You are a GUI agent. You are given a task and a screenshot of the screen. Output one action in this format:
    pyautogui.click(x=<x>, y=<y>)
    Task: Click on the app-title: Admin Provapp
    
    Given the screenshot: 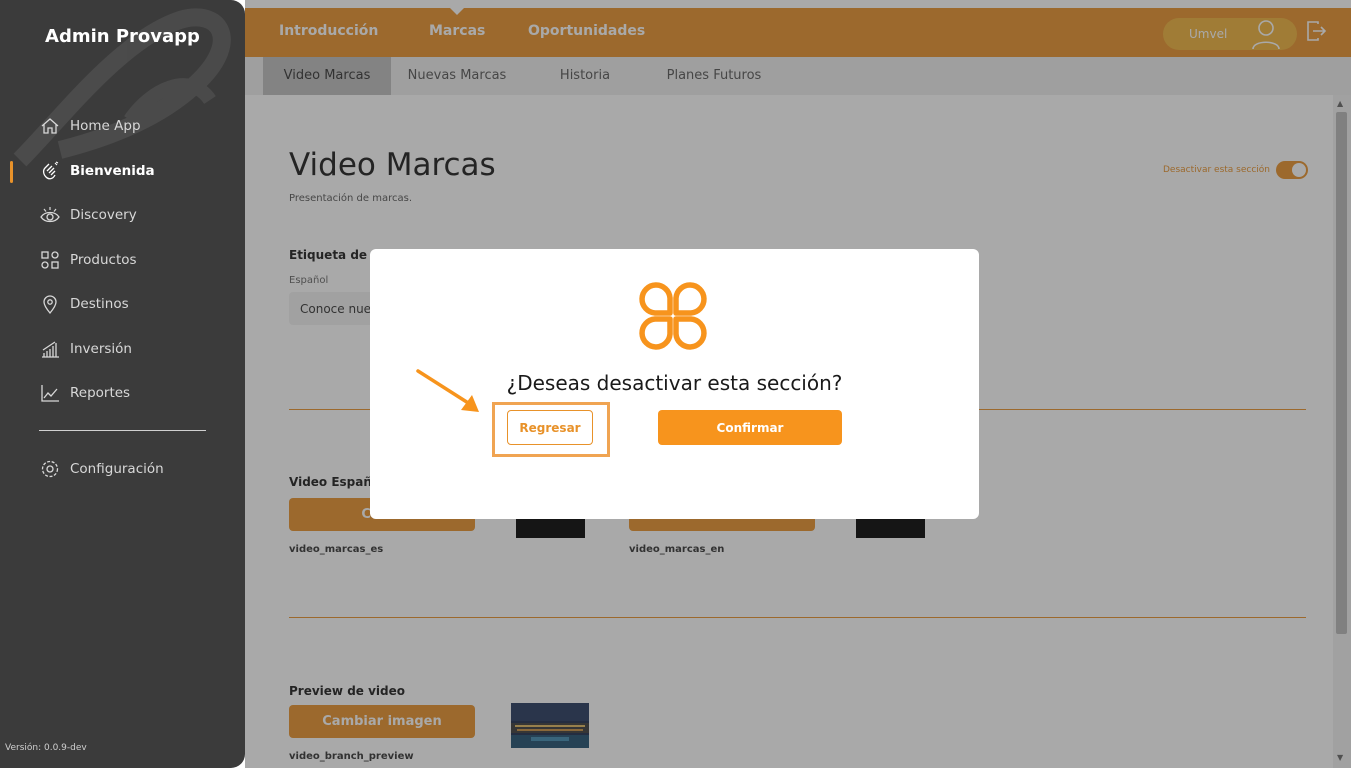 What is the action you would take?
    pyautogui.click(x=122, y=36)
    